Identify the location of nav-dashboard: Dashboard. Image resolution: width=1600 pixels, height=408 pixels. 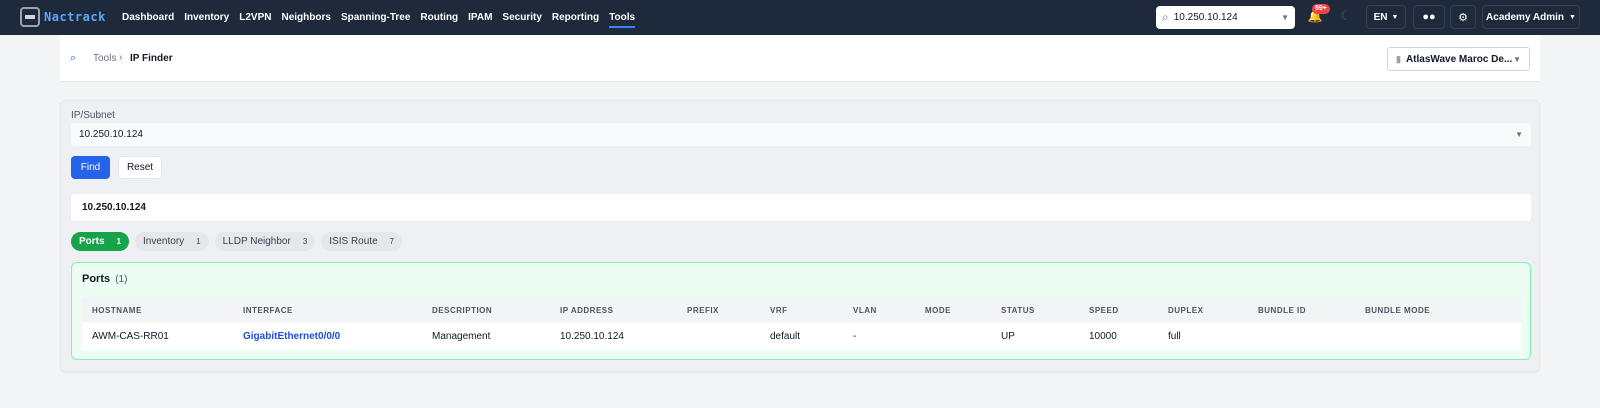
(148, 17).